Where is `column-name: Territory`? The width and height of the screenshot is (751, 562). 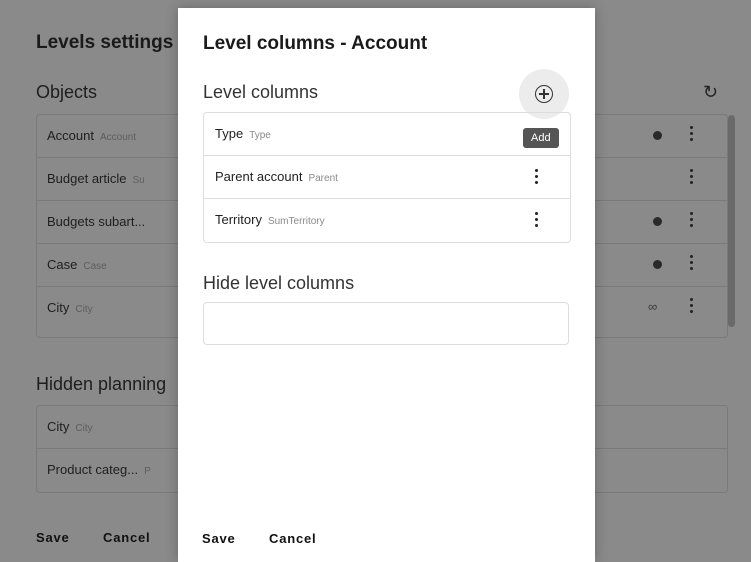
column-name: Territory is located at coordinates (238, 219).